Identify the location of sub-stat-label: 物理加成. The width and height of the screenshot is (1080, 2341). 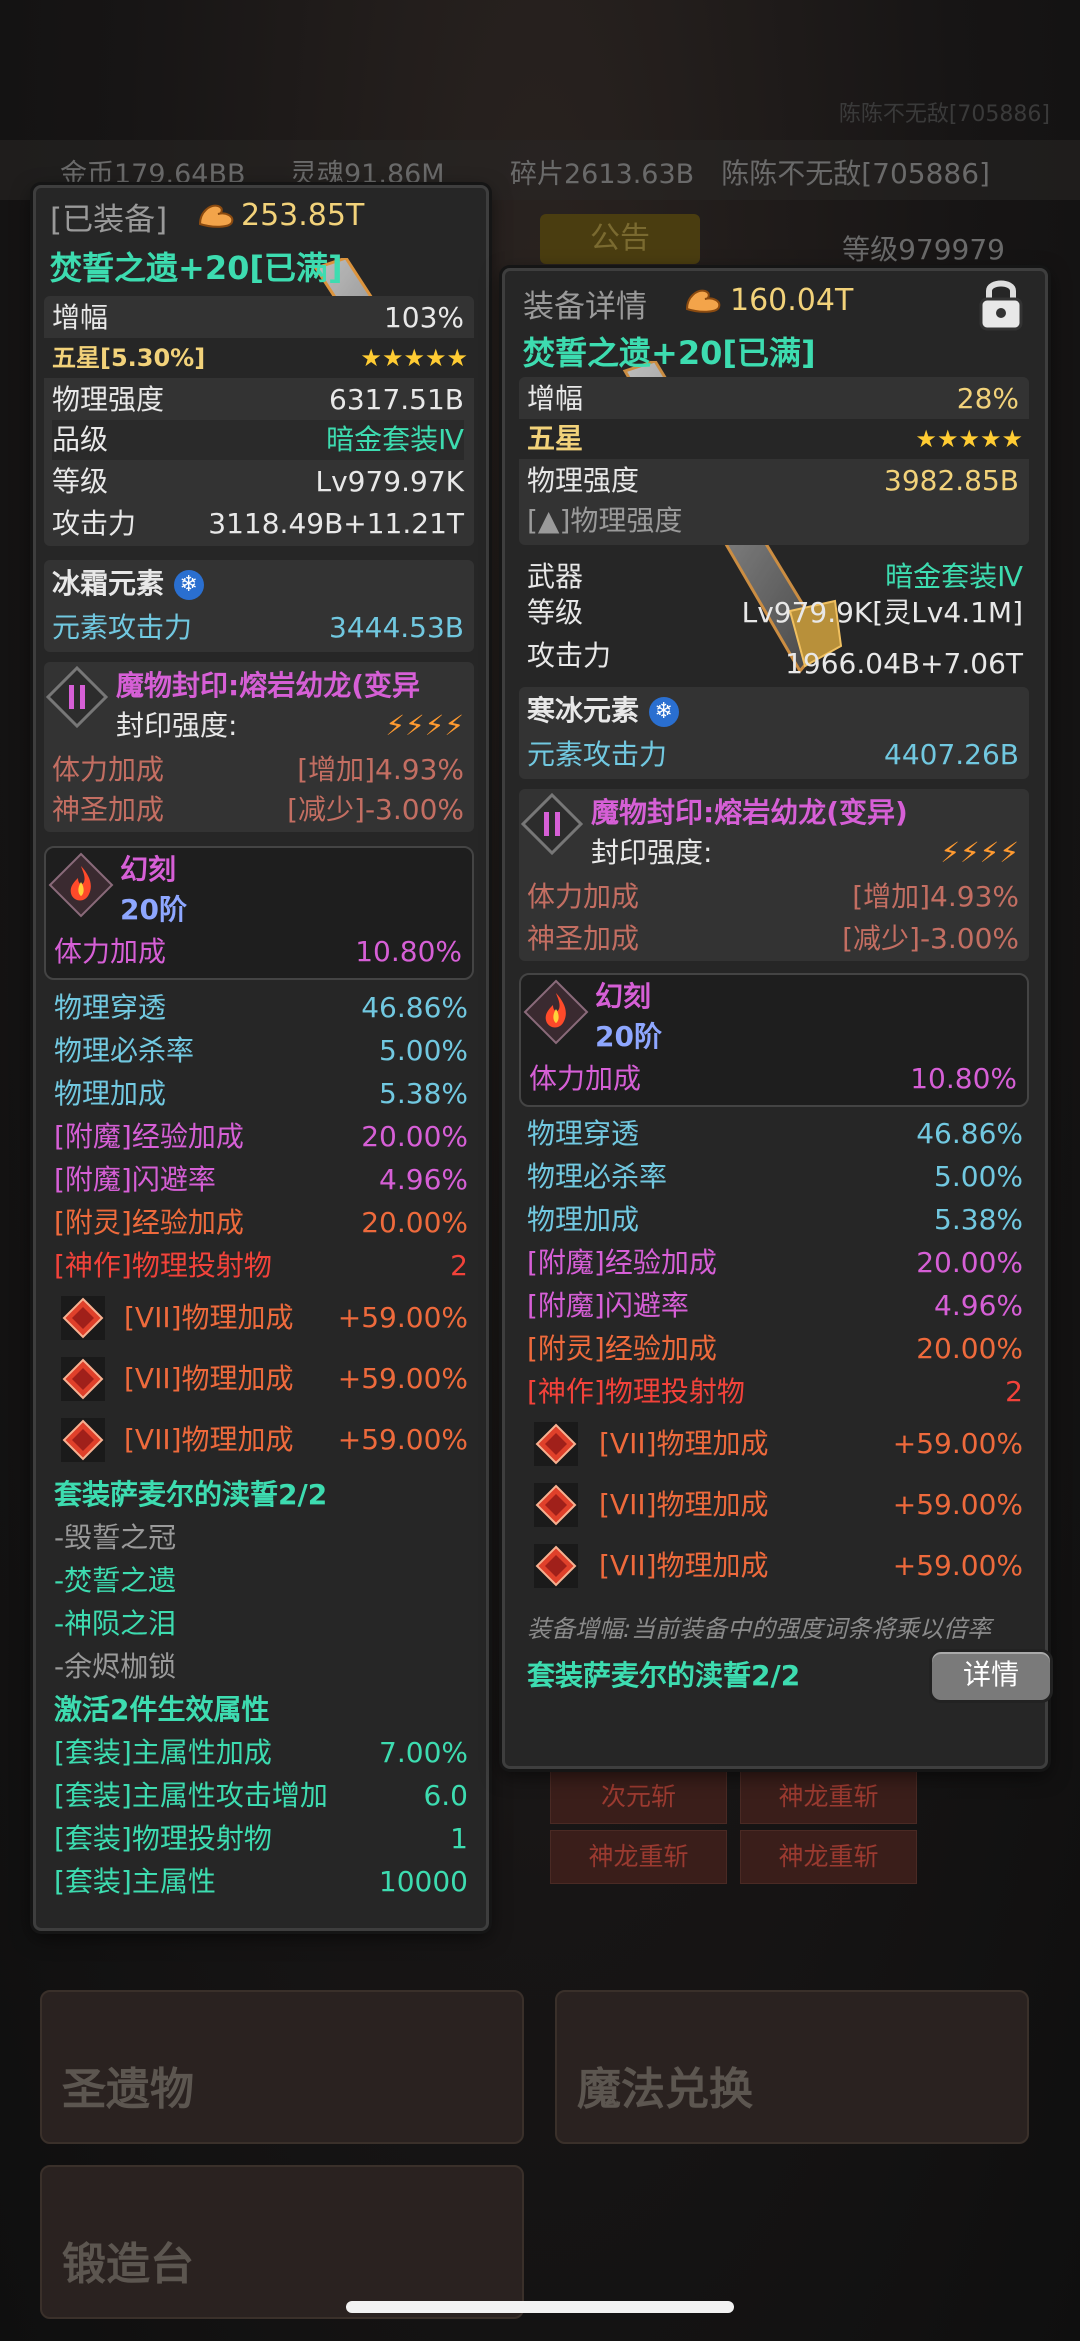
(583, 1219).